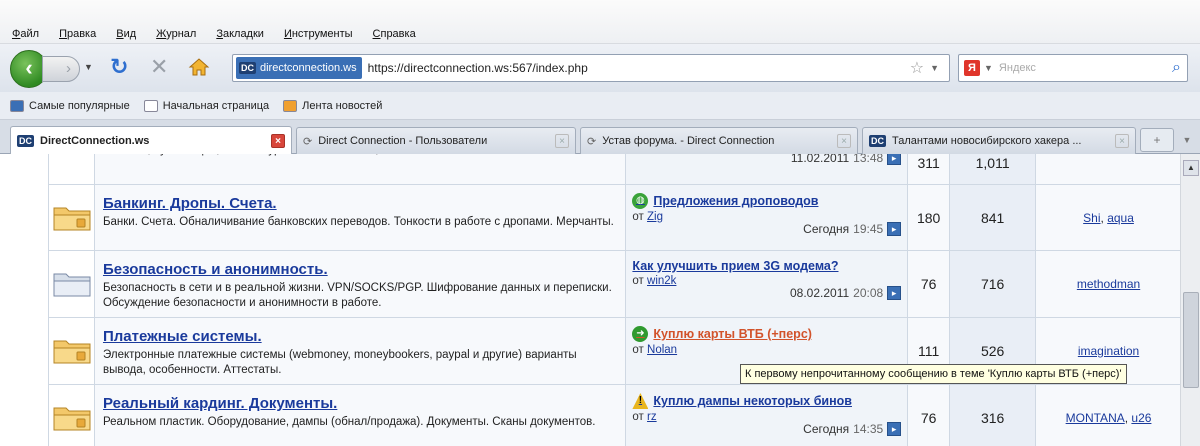 The height and width of the screenshot is (446, 1200). Describe the element at coordinates (159, 67) in the screenshot. I see `stop-icon: ✕` at that location.